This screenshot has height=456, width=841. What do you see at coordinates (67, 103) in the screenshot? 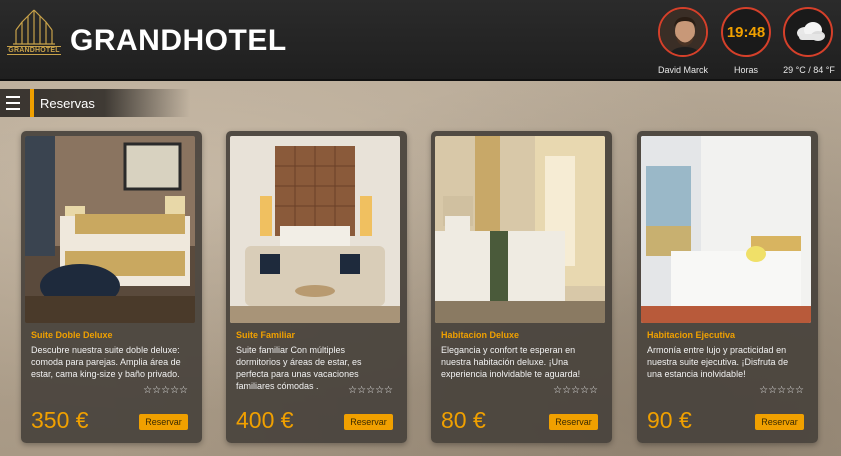
I see `section-title: Reservas` at bounding box center [67, 103].